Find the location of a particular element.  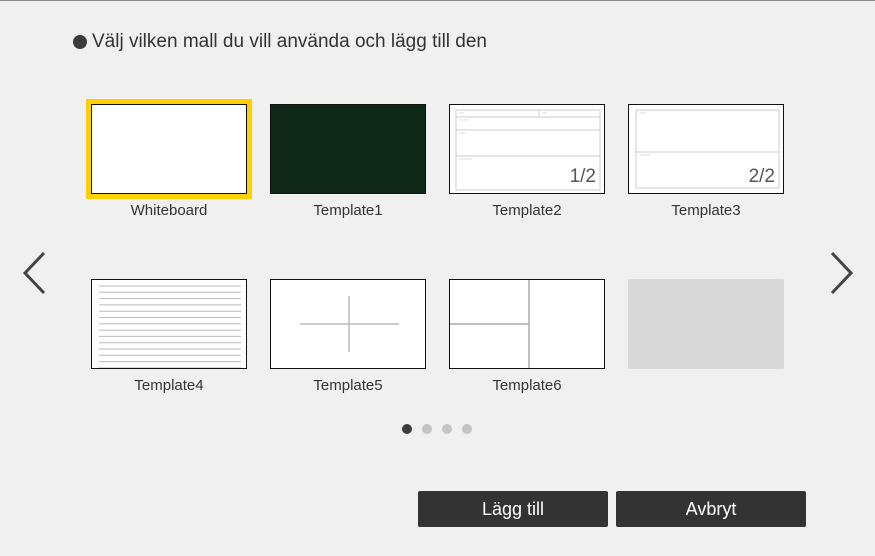

chevron-right-icon is located at coordinates (842, 273).